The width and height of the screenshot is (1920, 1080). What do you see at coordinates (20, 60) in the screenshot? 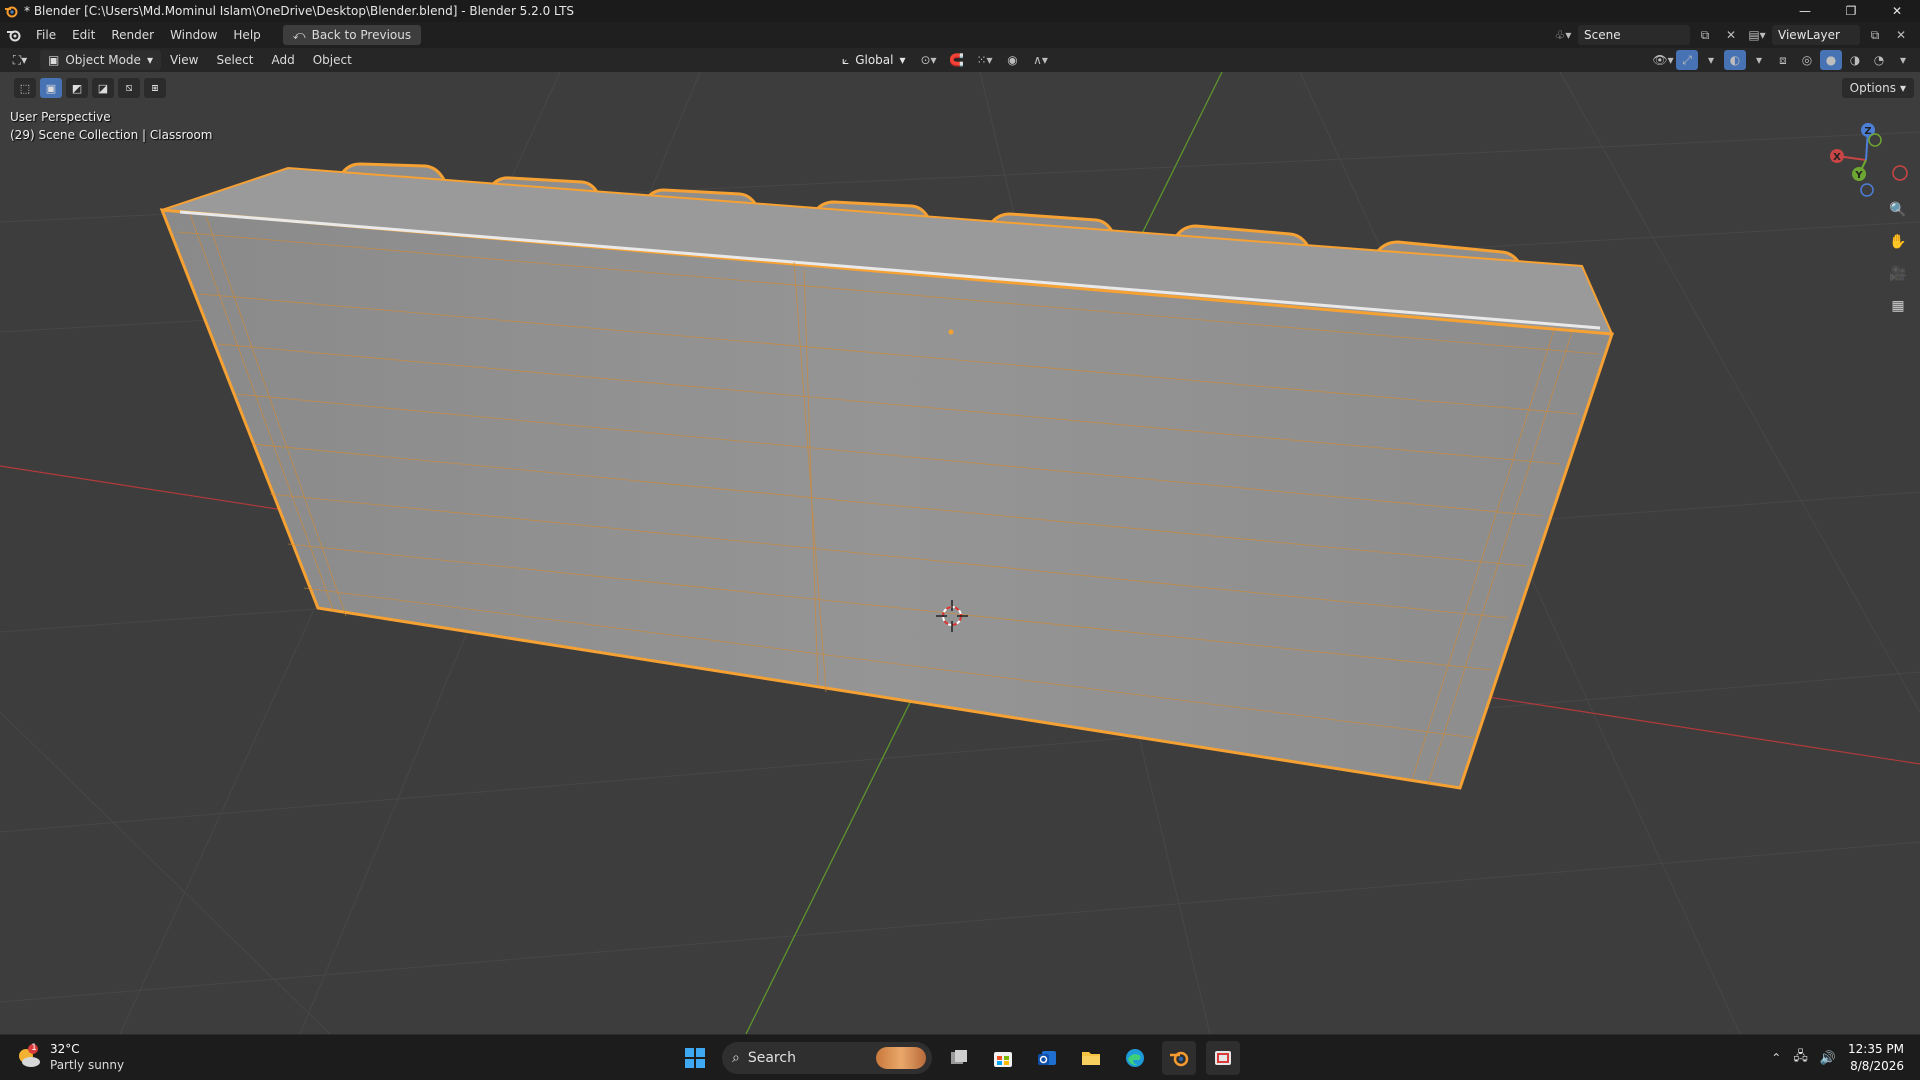
I see `editor-type-icon: ⛶▾` at bounding box center [20, 60].